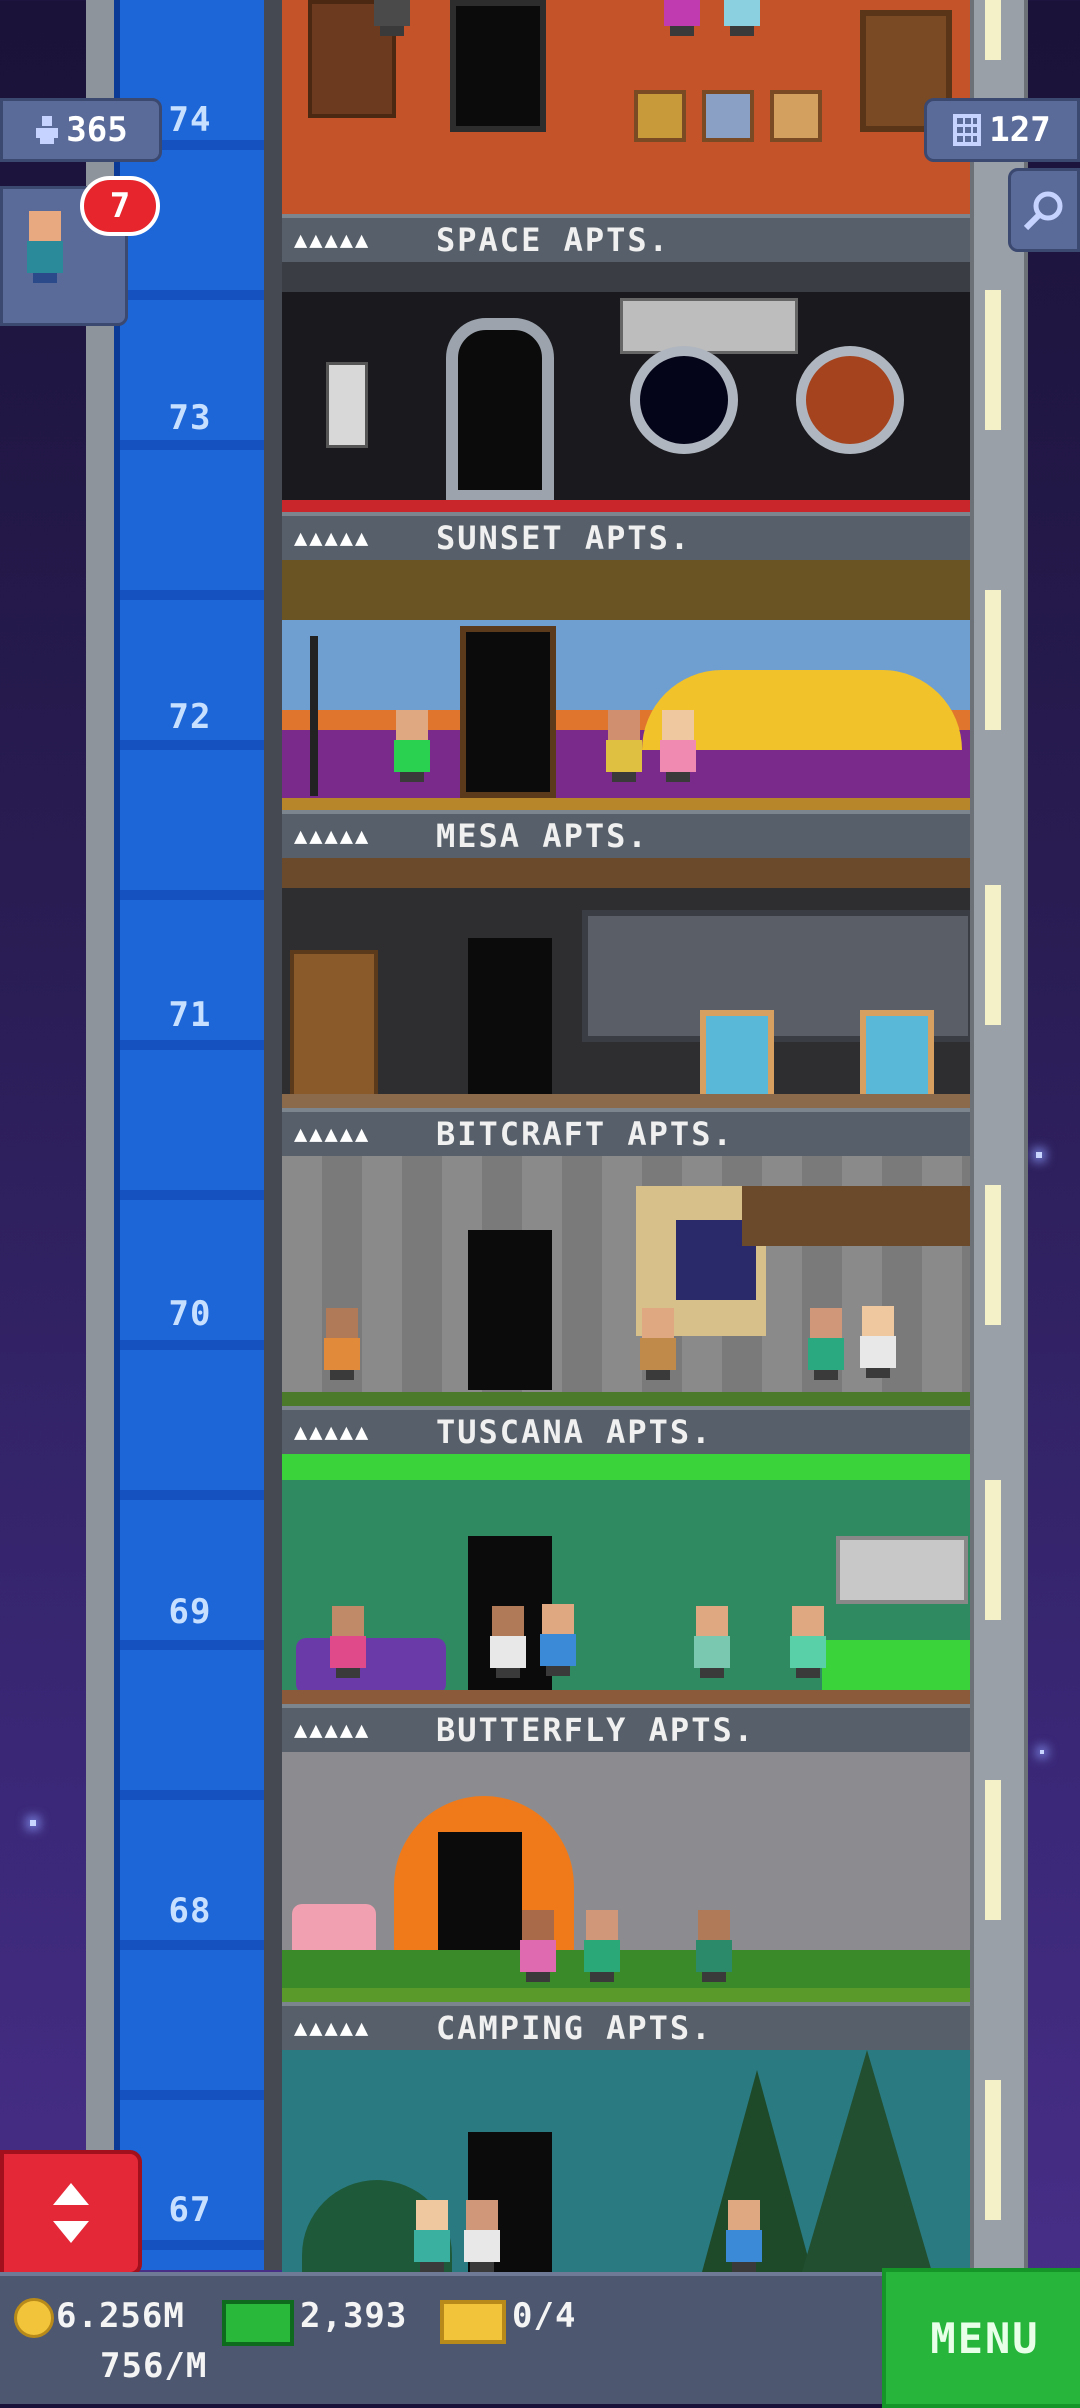 Image resolution: width=1080 pixels, height=2408 pixels. I want to click on coin-icon, so click(34, 2318).